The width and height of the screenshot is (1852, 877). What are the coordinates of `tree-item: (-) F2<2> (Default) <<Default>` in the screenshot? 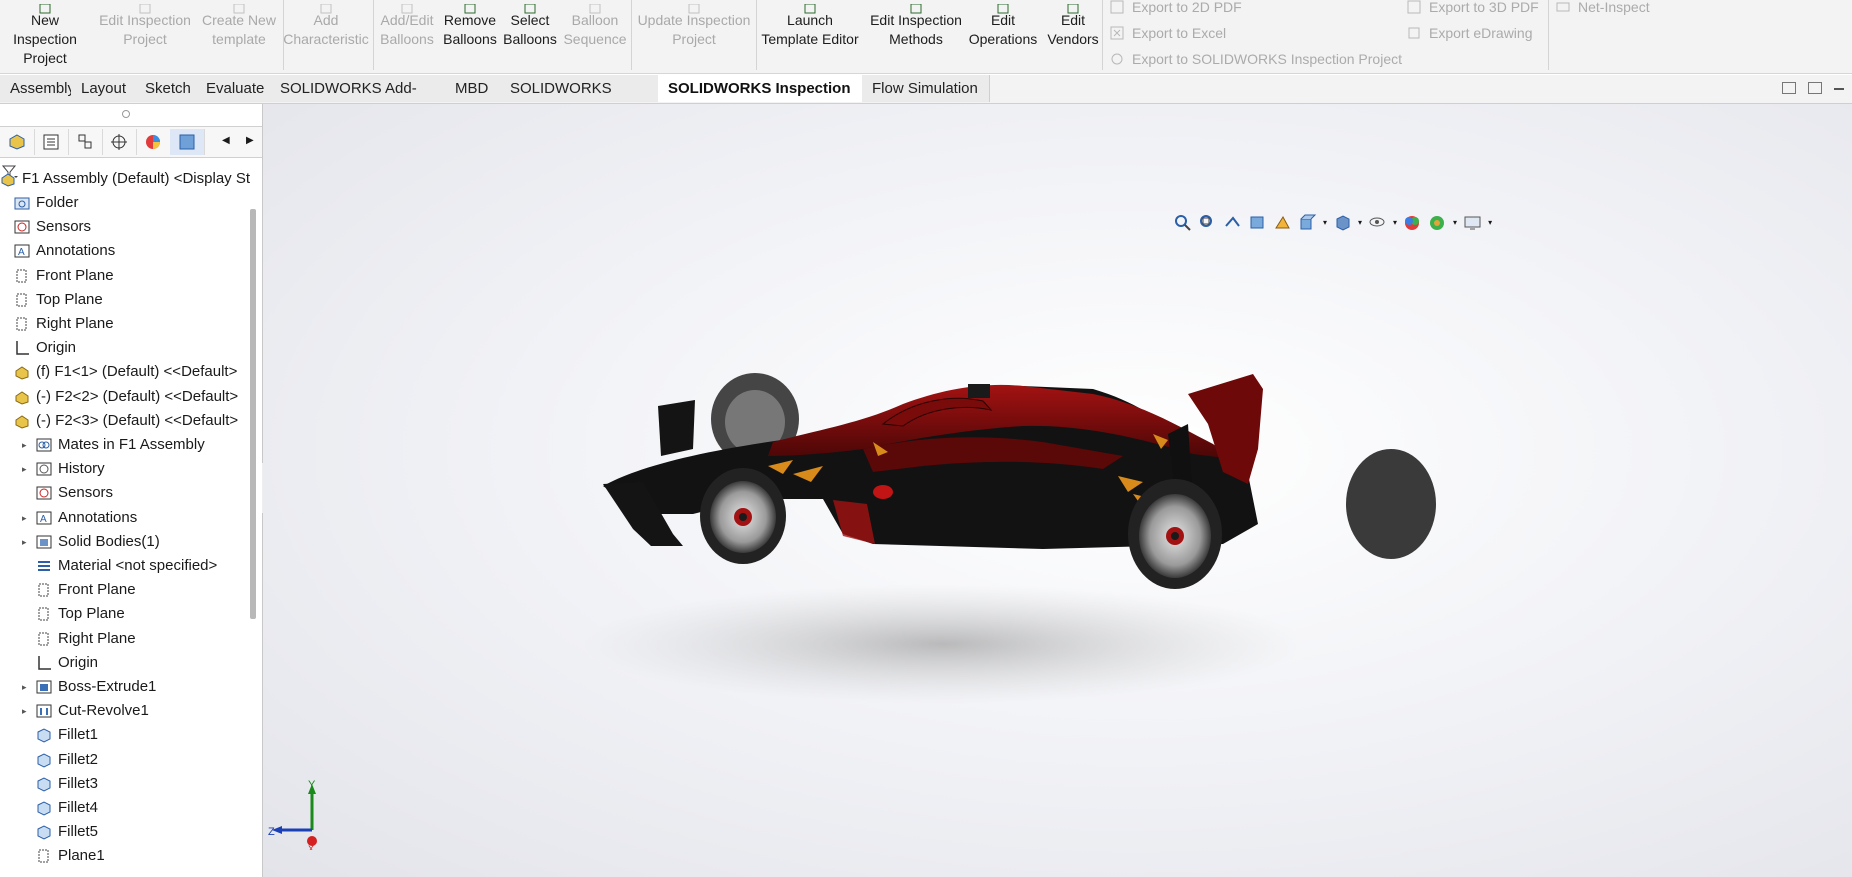 It's located at (126, 397).